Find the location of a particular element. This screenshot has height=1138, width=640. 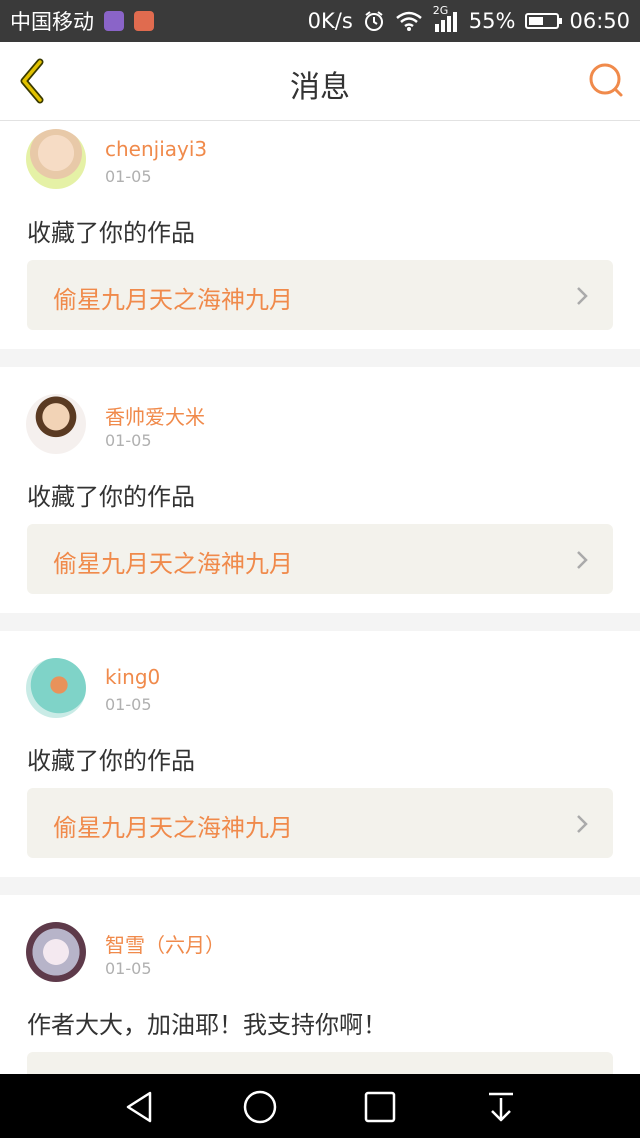

nav-recents-icon is located at coordinates (380, 1107).